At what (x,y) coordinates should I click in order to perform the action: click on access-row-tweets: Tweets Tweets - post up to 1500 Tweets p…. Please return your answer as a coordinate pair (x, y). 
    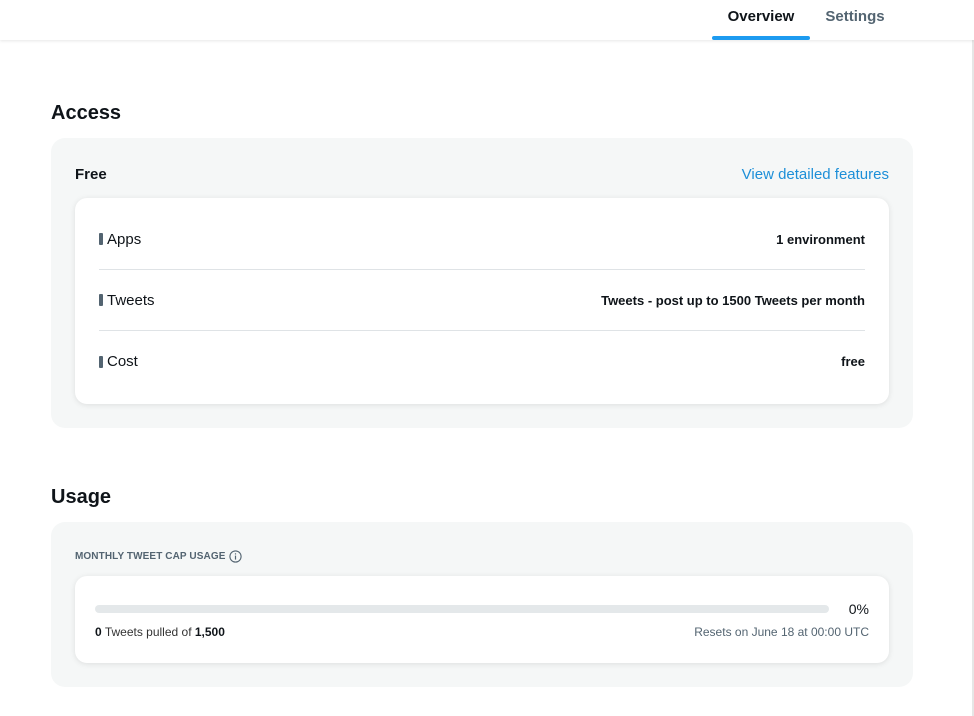
    Looking at the image, I should click on (482, 300).